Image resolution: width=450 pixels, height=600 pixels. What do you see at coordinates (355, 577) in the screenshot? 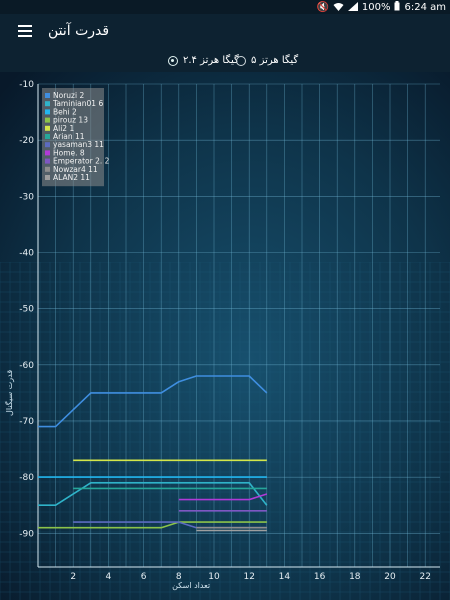
I see `x-tick-label: 18` at bounding box center [355, 577].